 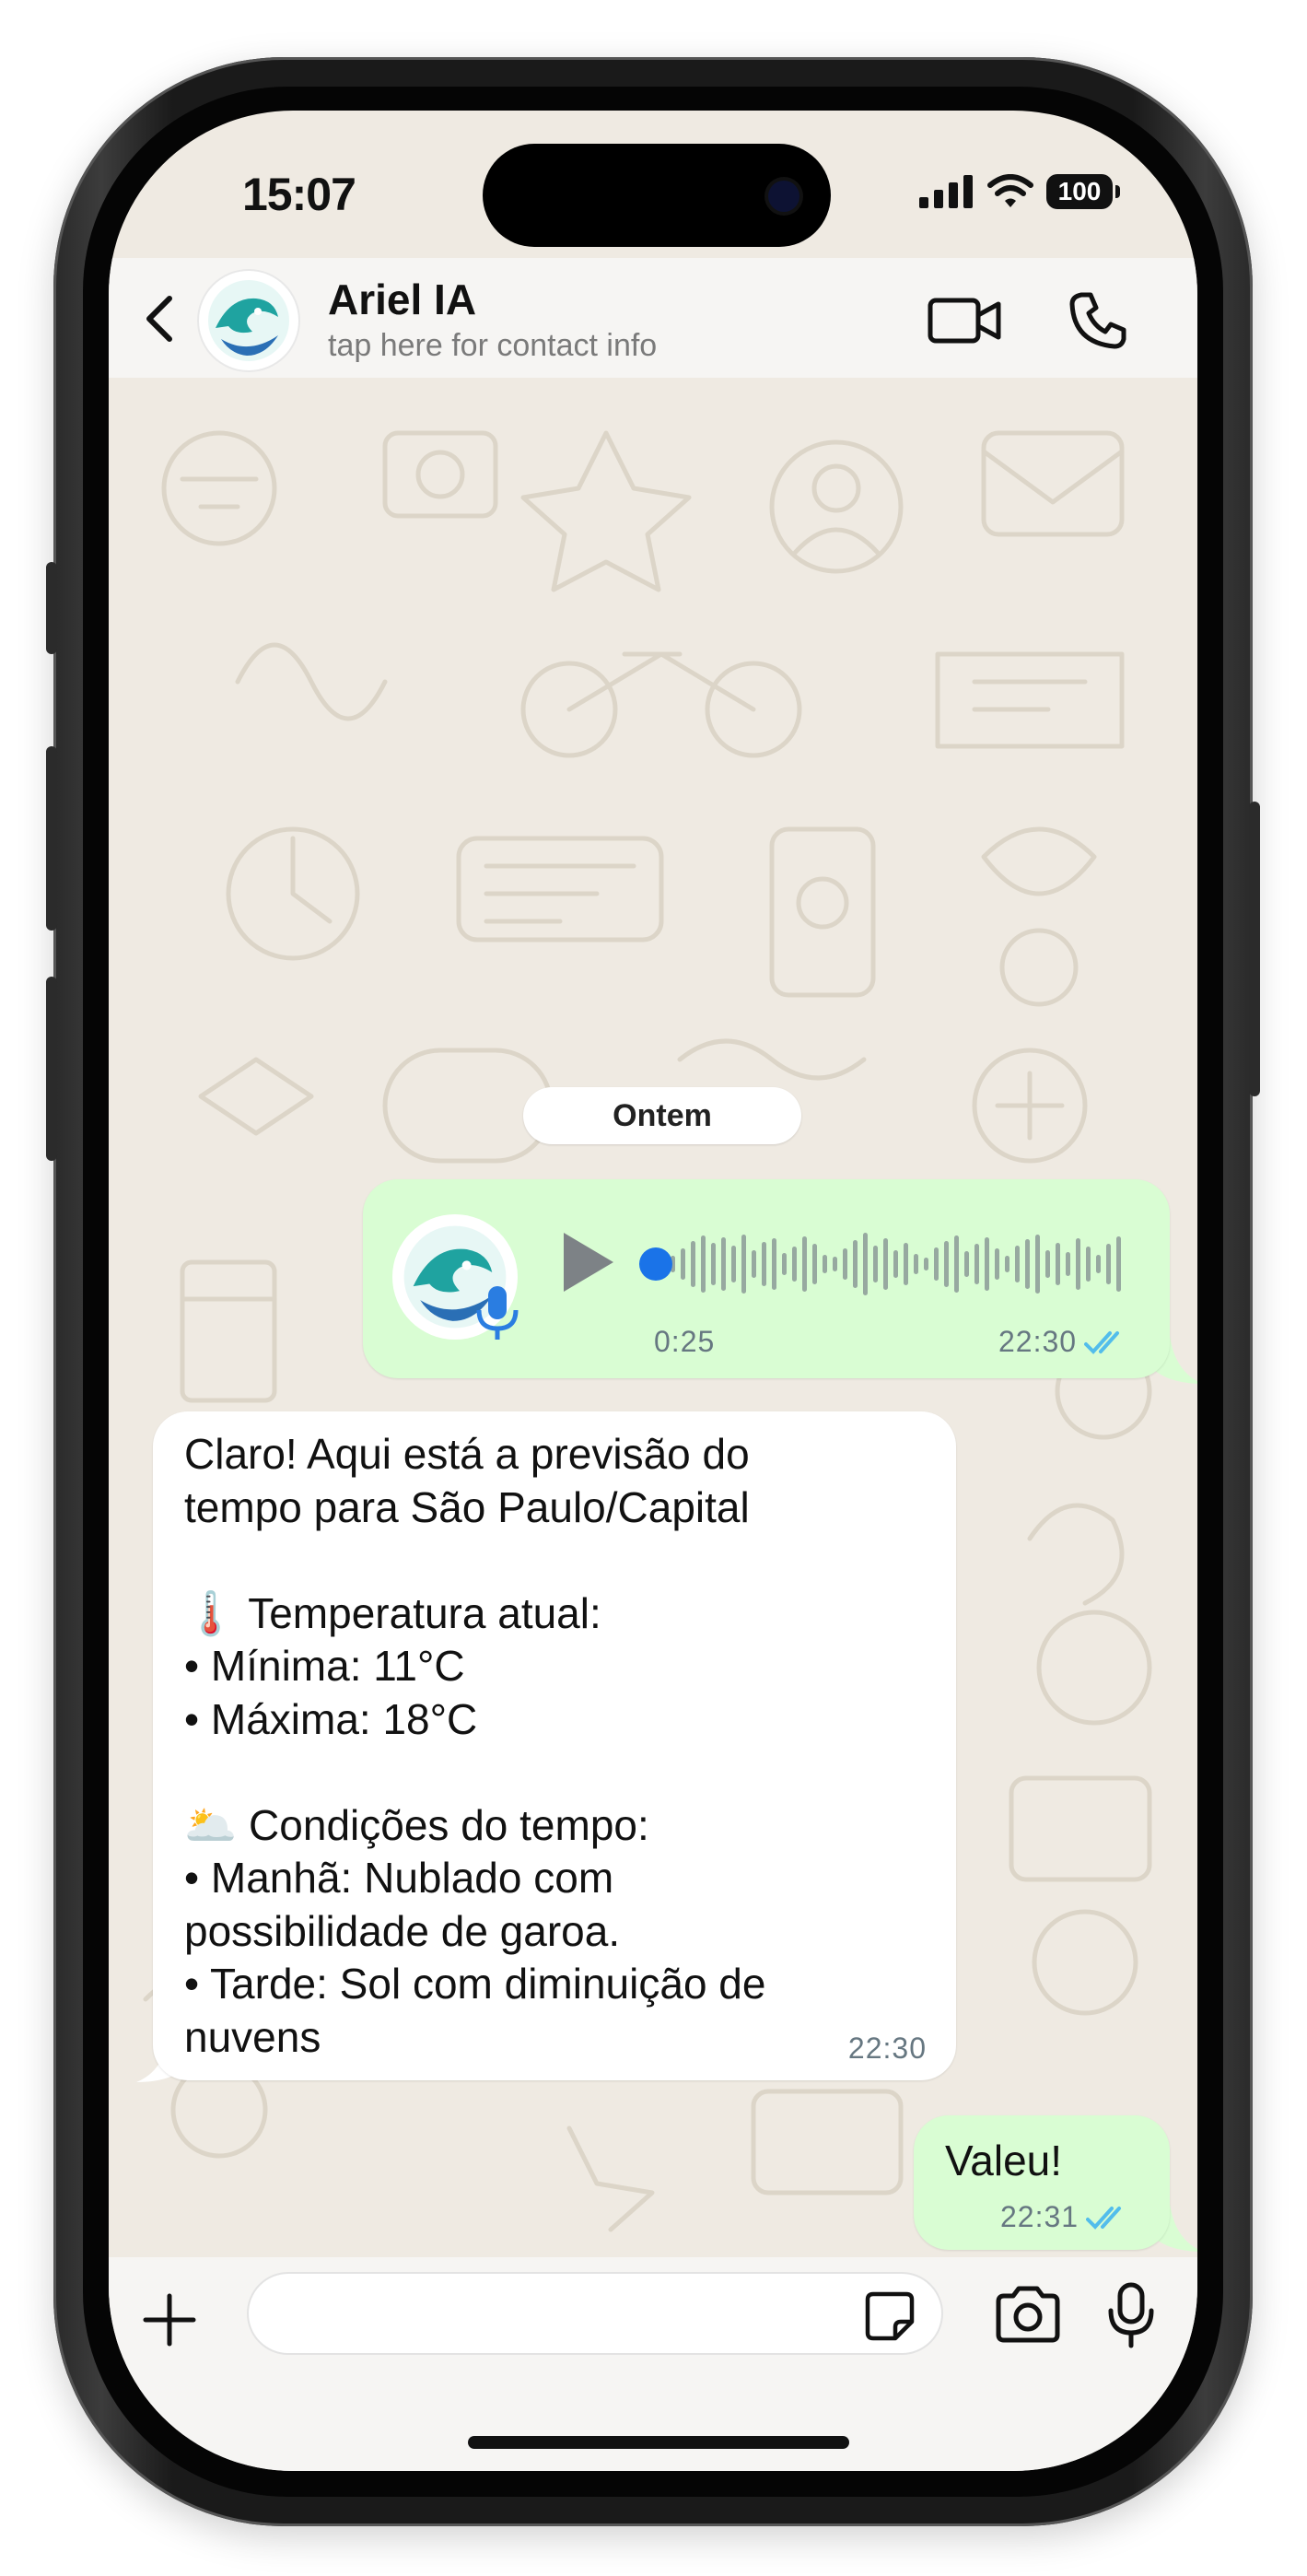 I want to click on avatar, so click(x=249, y=320).